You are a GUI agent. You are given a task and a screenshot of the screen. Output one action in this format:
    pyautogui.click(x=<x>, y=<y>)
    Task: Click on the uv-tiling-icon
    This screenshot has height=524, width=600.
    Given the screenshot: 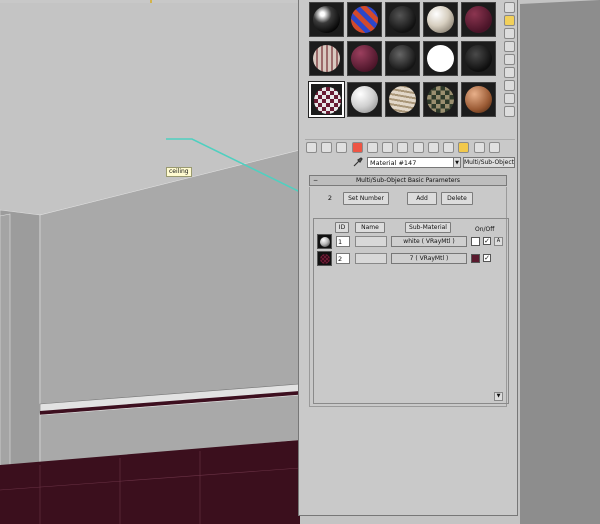 What is the action you would take?
    pyautogui.click(x=509, y=46)
    